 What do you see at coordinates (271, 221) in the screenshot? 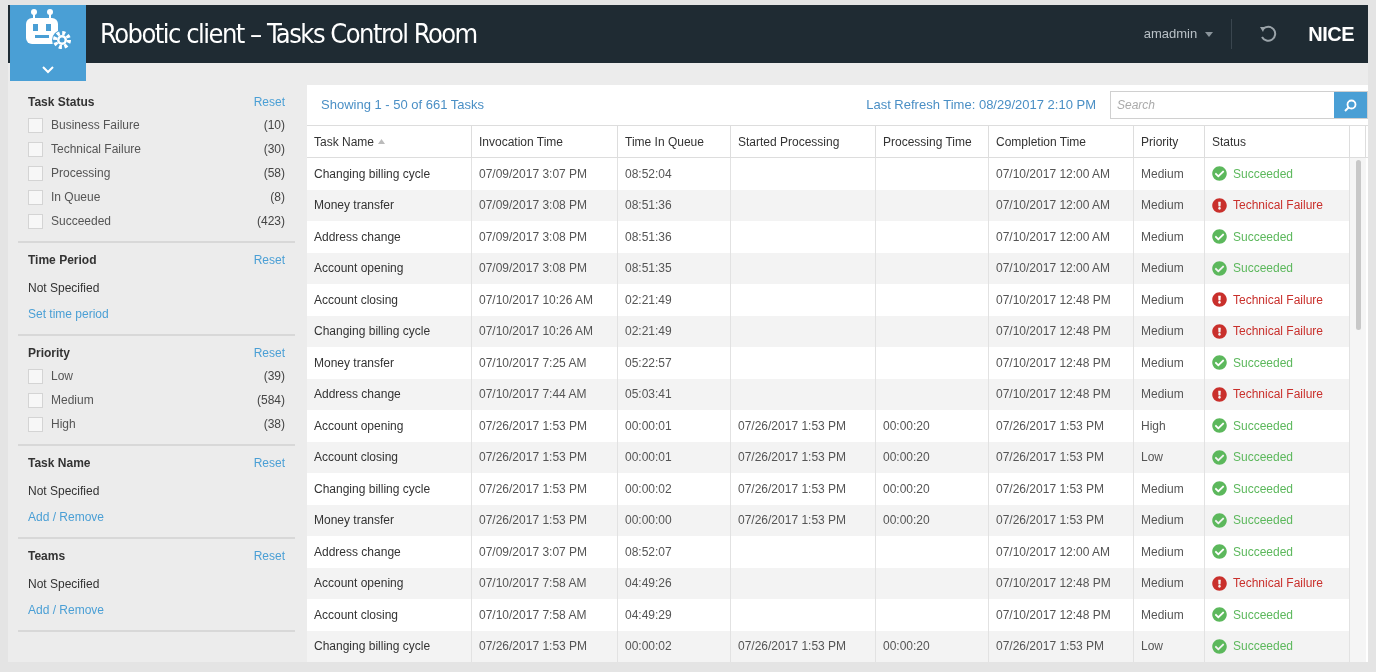
I see `filter-option-count: (423)` at bounding box center [271, 221].